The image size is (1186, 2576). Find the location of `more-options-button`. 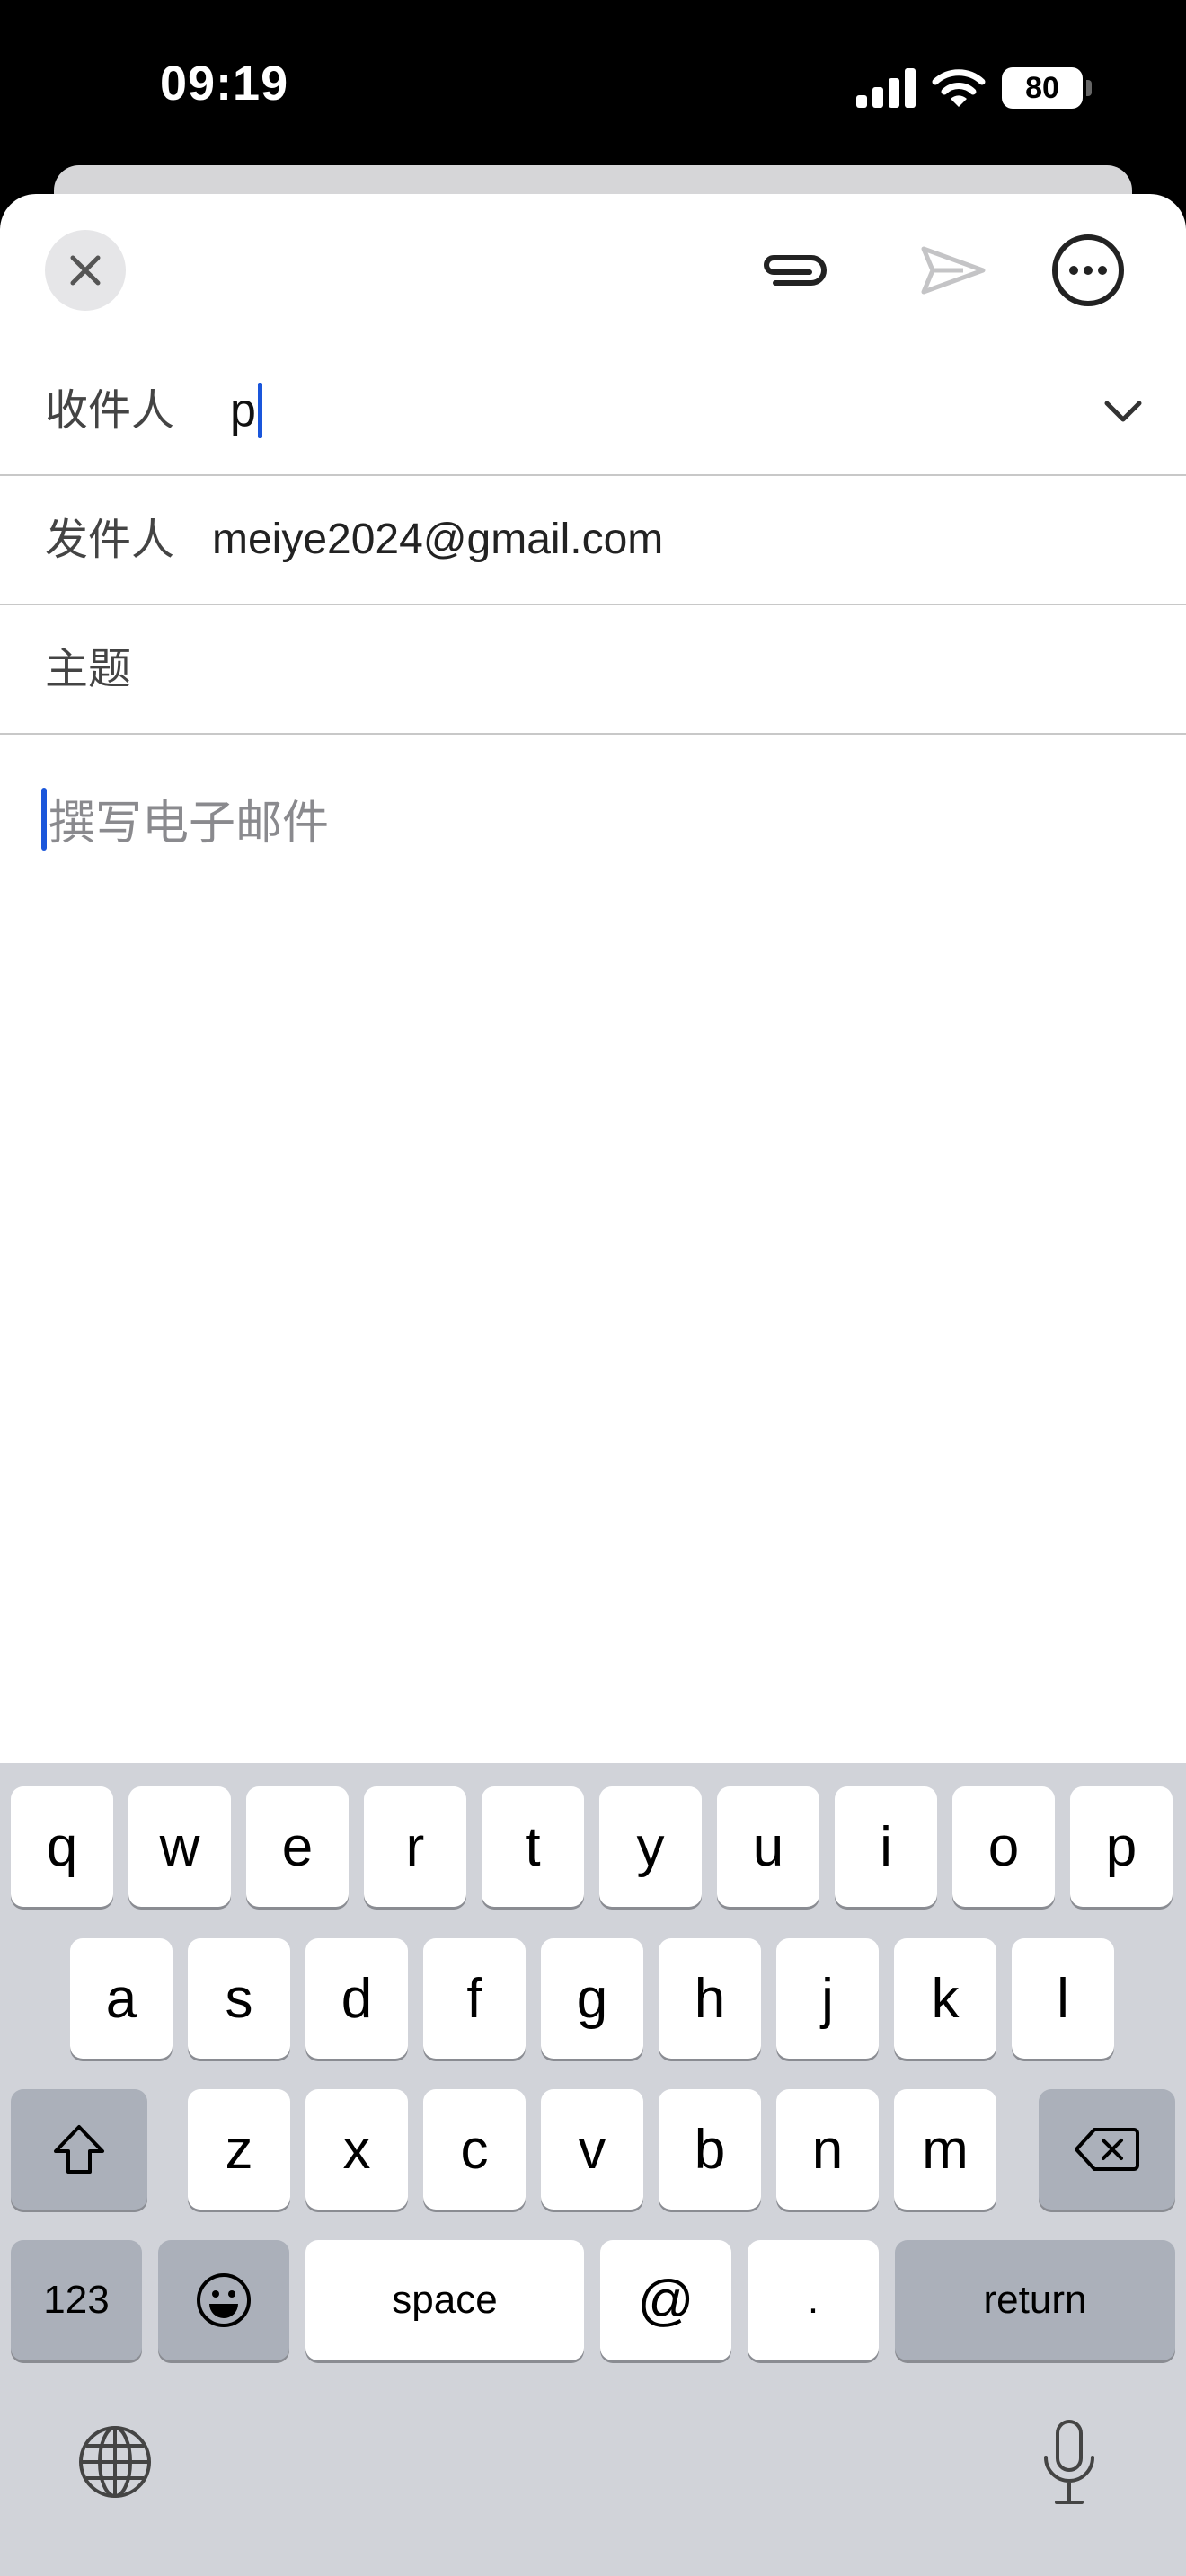

more-options-button is located at coordinates (1088, 270).